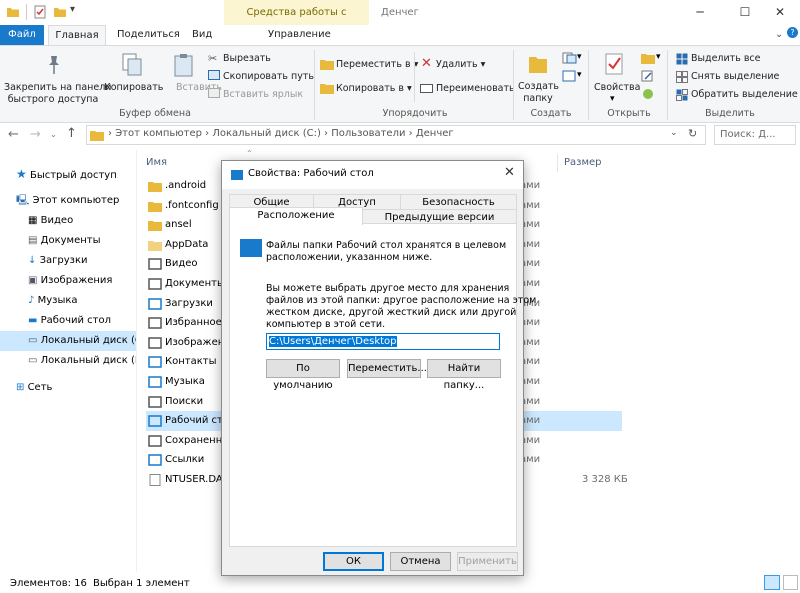 The height and width of the screenshot is (593, 800). Describe the element at coordinates (13, 134) in the screenshot. I see `back-arrow-icon: ←` at that location.